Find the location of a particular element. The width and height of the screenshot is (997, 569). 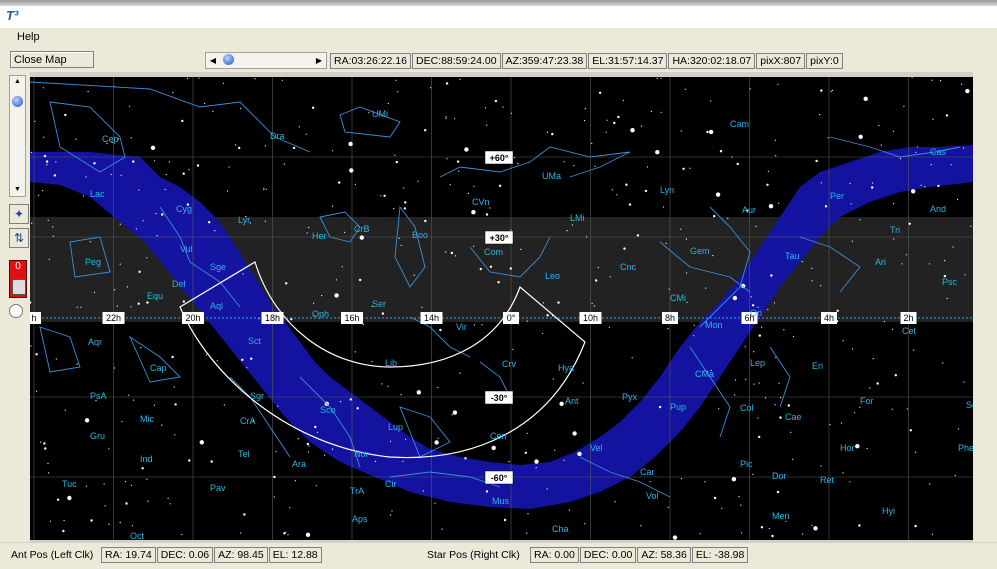

left-panel: ▲ ▼ ✦ ⇅ 0 is located at coordinates (15, 307).